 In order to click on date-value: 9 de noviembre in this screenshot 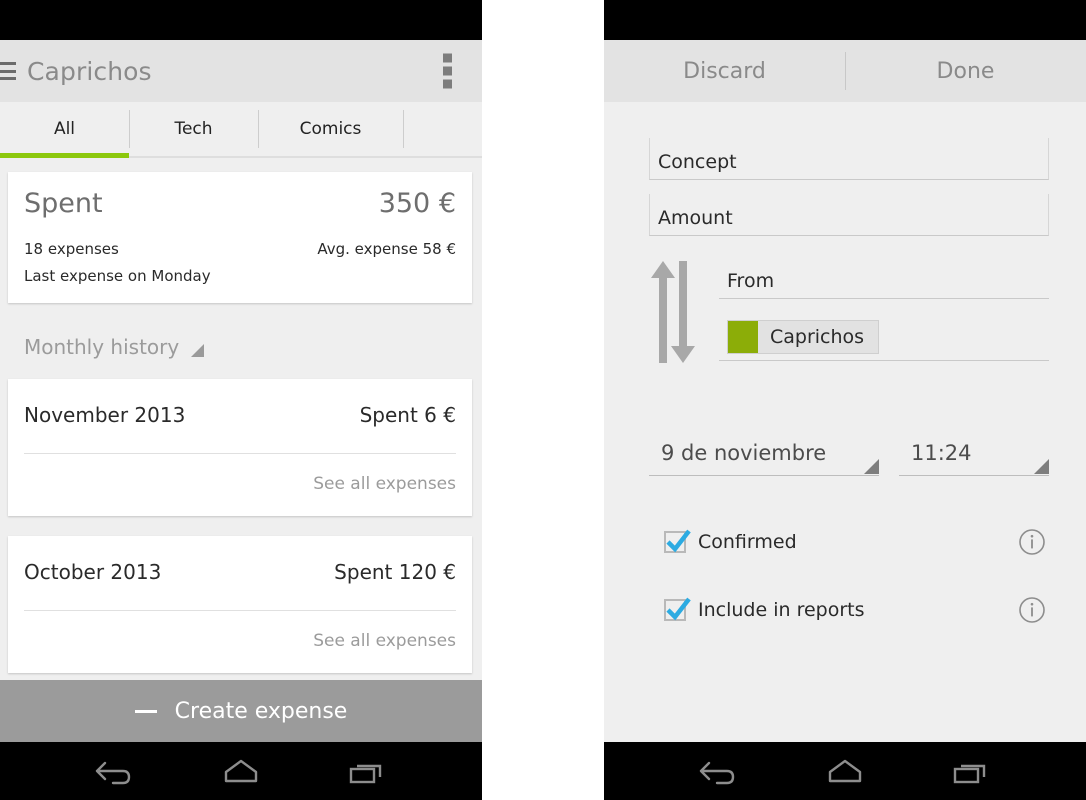, I will do `click(744, 452)`.